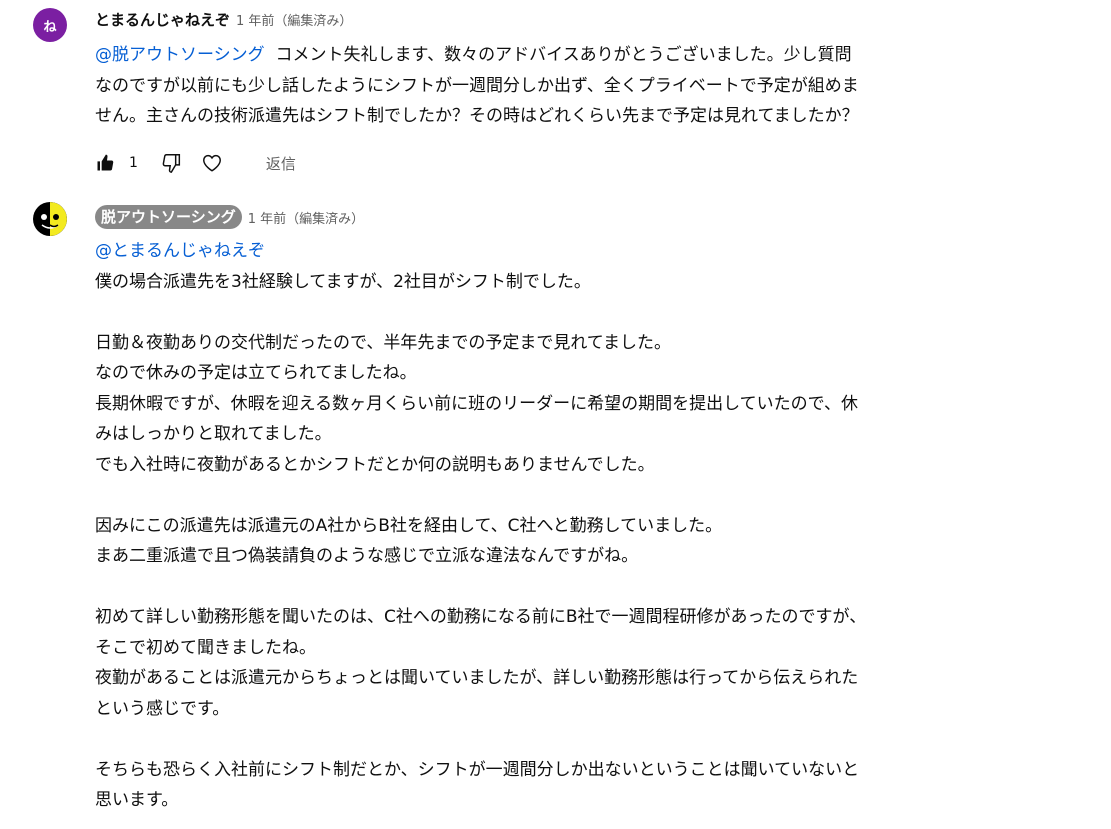 The height and width of the screenshot is (829, 1111). I want to click on thumbs-down-icon, so click(172, 163).